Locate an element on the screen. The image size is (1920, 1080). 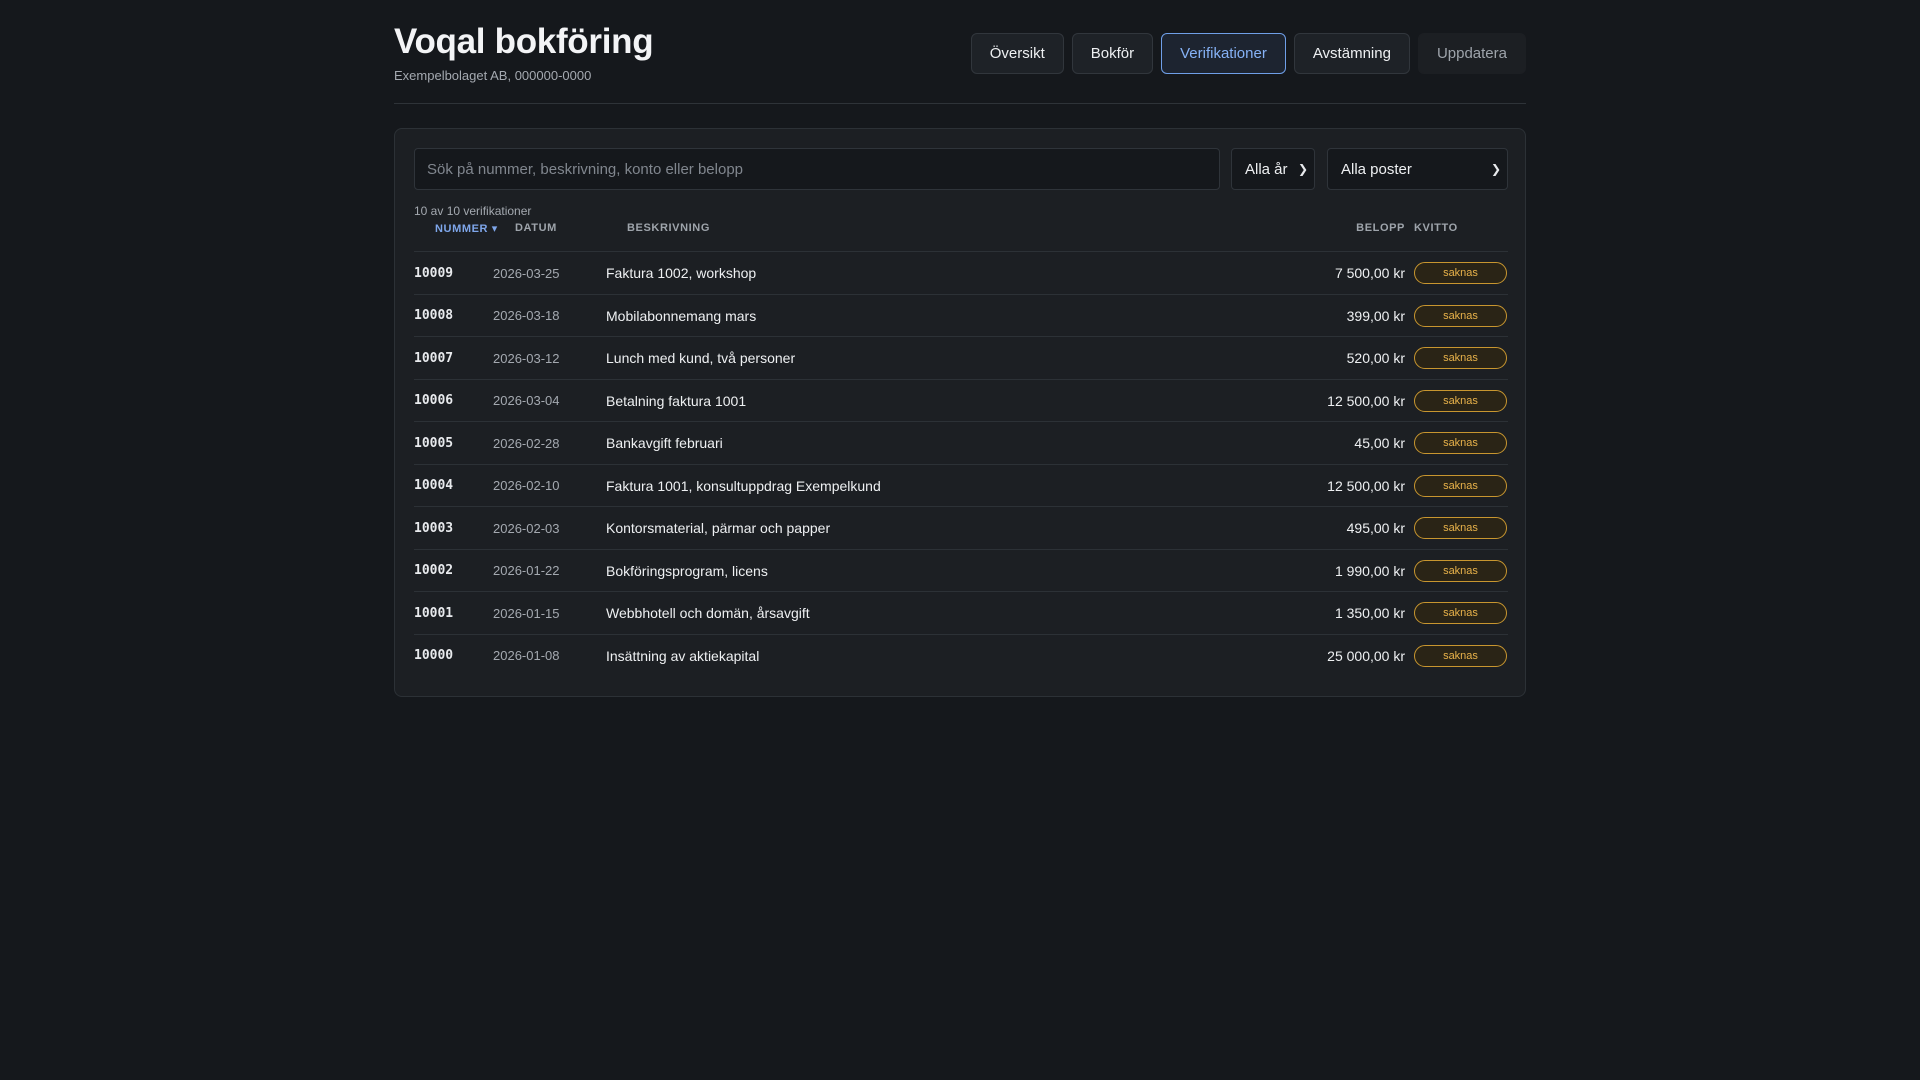
verification-description: Insättning av aktiekapital is located at coordinates (683, 655).